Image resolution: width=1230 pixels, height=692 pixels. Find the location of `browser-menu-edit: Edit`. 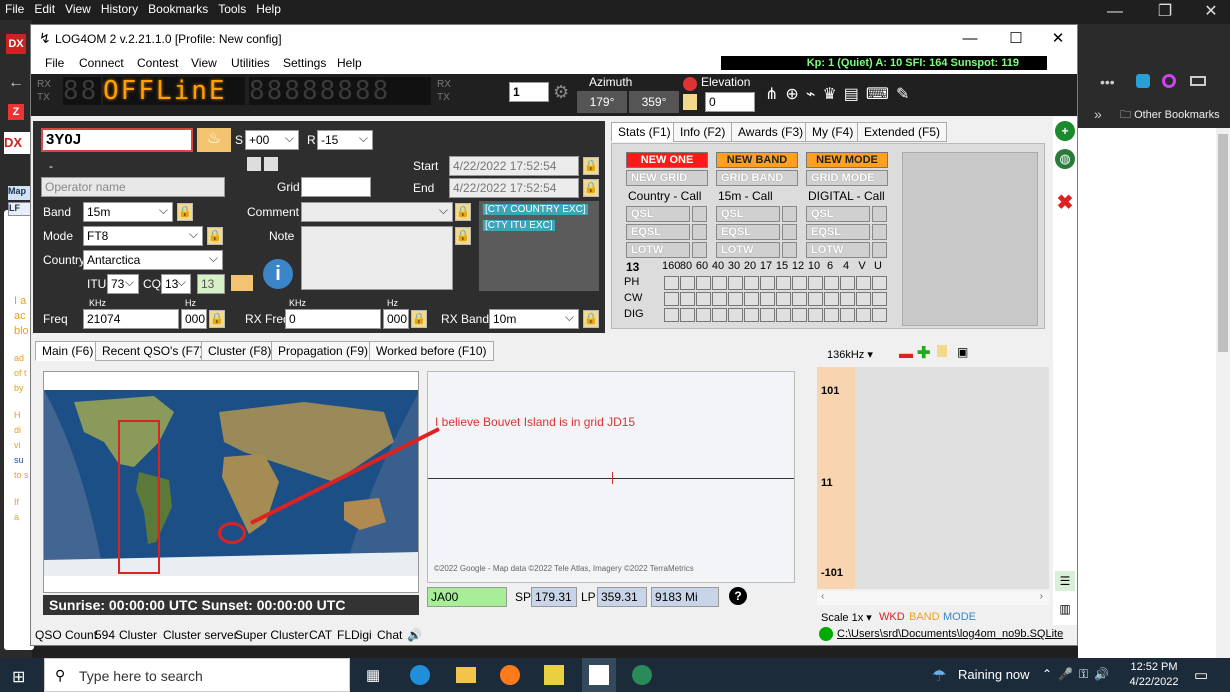

browser-menu-edit: Edit is located at coordinates (44, 9).